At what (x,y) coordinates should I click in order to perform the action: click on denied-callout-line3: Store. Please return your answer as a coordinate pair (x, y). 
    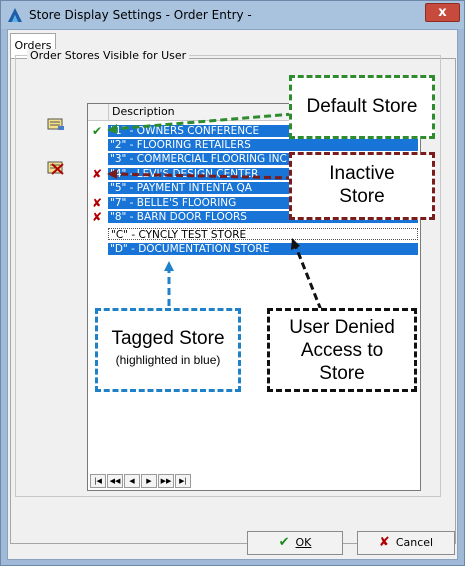
    Looking at the image, I should click on (342, 373).